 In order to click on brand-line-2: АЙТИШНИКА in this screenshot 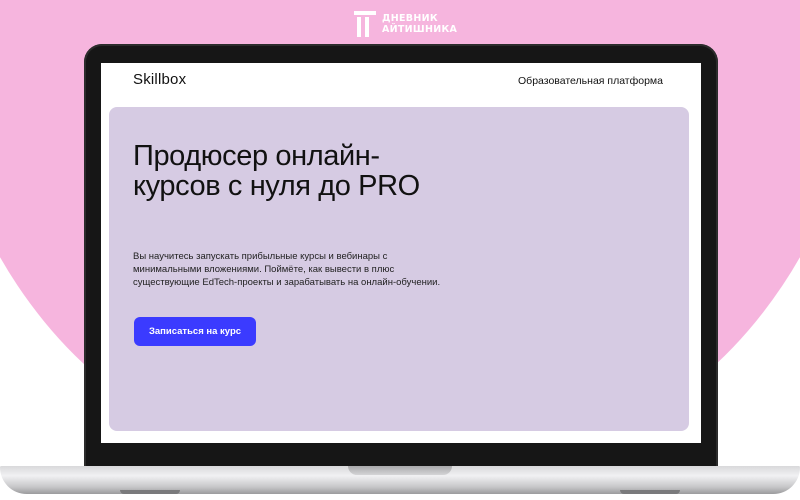, I will do `click(420, 29)`.